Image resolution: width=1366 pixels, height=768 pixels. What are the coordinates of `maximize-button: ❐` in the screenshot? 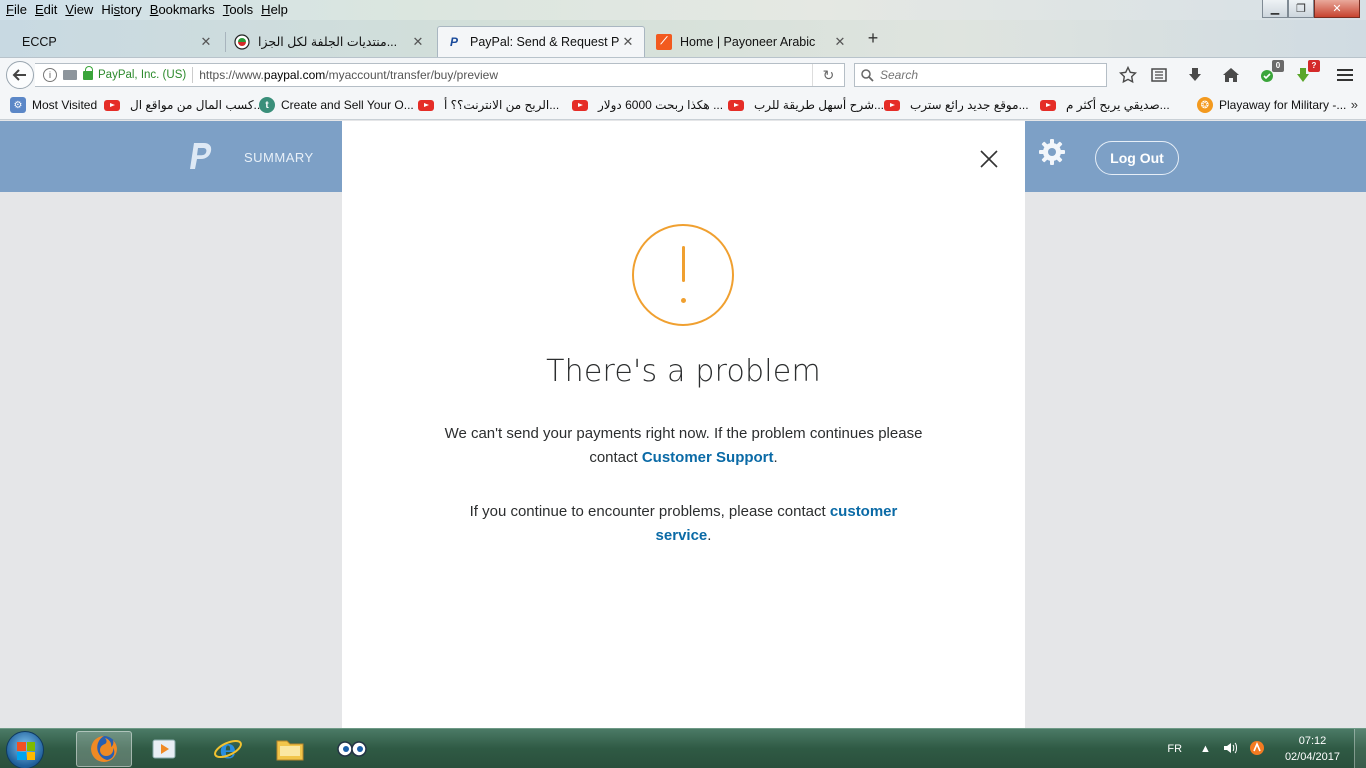 It's located at (1301, 9).